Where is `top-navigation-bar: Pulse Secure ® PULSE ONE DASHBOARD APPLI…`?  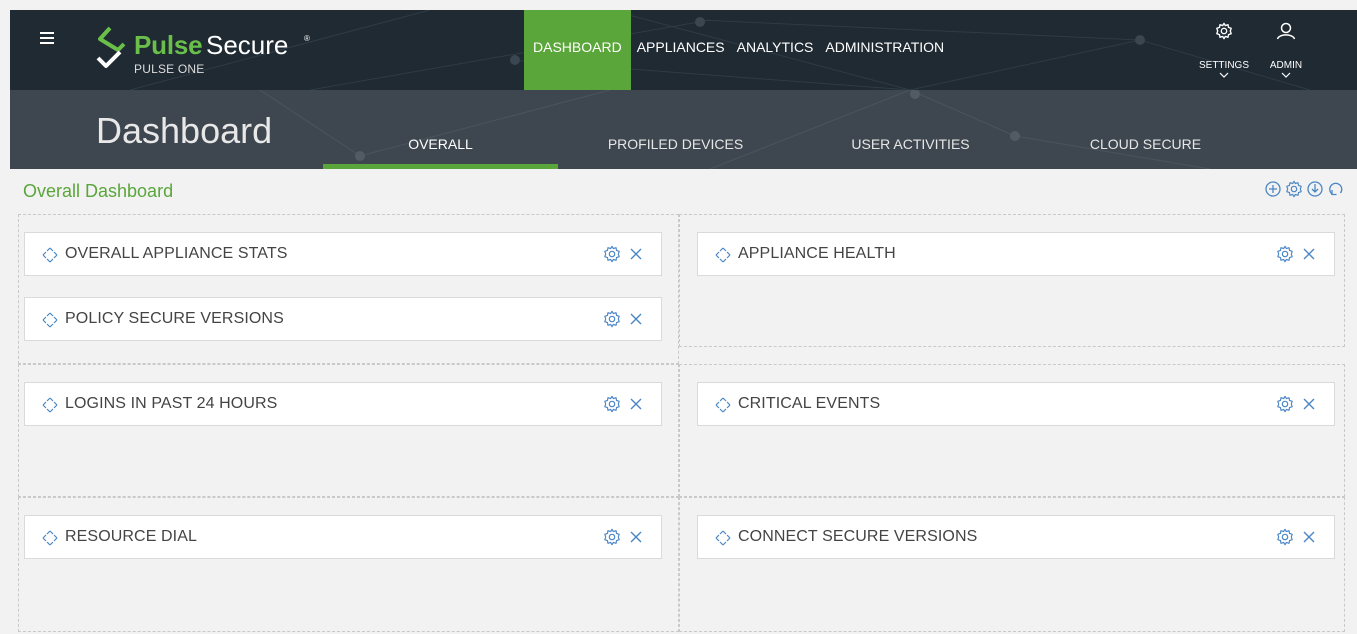
top-navigation-bar: Pulse Secure ® PULSE ONE DASHBOARD APPLI… is located at coordinates (683, 50).